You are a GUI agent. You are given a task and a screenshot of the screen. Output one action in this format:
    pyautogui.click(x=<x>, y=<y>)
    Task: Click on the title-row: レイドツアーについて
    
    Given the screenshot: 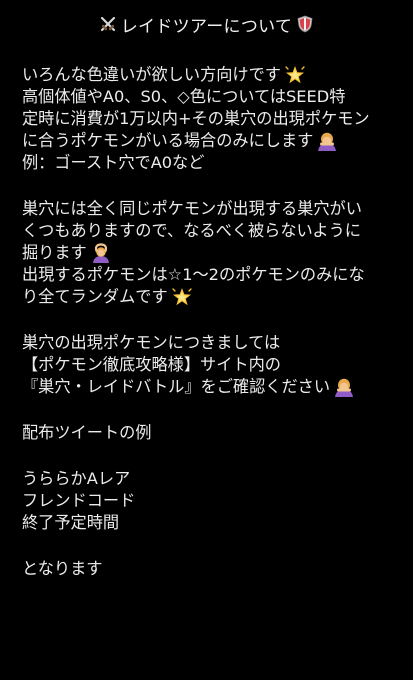 What is the action you would take?
    pyautogui.click(x=206, y=24)
    